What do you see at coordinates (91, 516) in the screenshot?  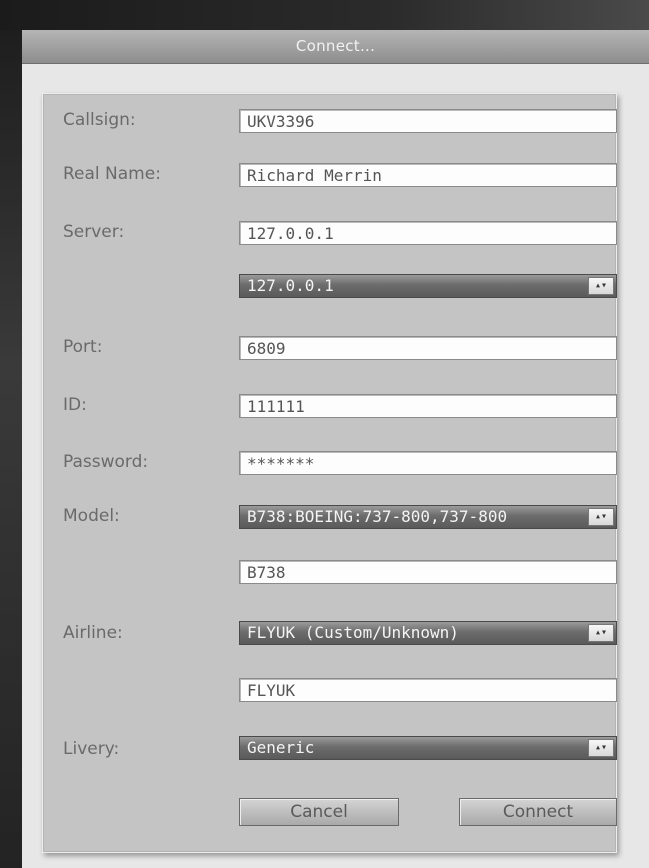 I see `model-label: Model:` at bounding box center [91, 516].